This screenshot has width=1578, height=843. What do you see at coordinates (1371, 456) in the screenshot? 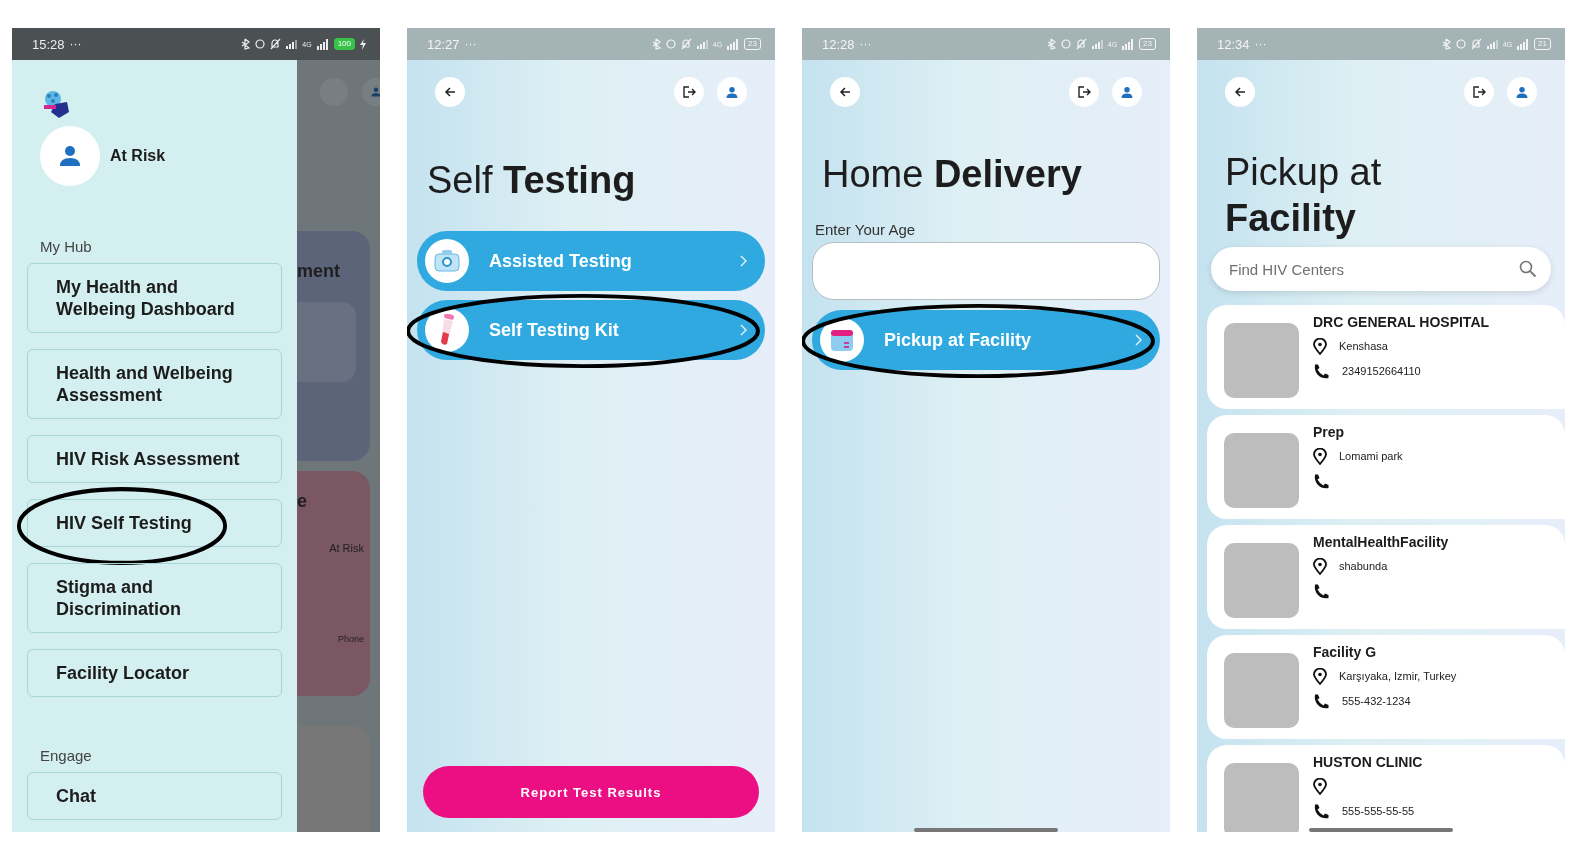
I see `facility-location: Lomami park` at bounding box center [1371, 456].